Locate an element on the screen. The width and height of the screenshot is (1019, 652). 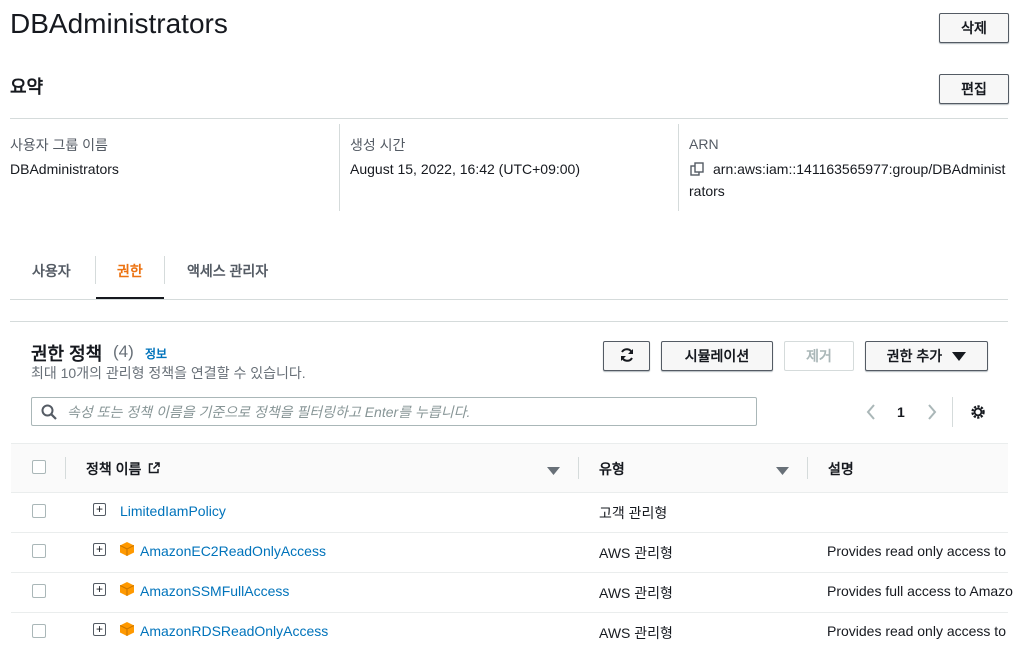
search-icon is located at coordinates (49, 412).